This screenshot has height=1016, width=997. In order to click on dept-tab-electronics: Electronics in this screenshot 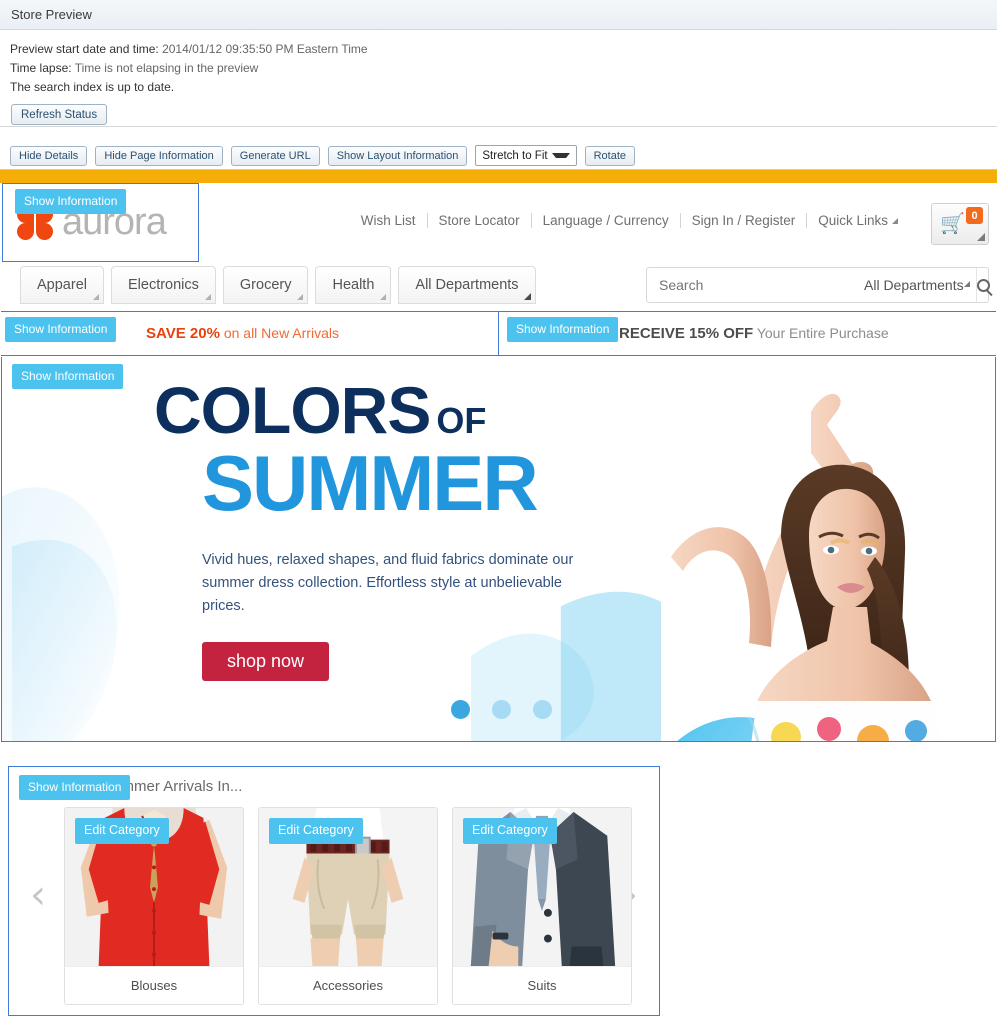, I will do `click(163, 285)`.